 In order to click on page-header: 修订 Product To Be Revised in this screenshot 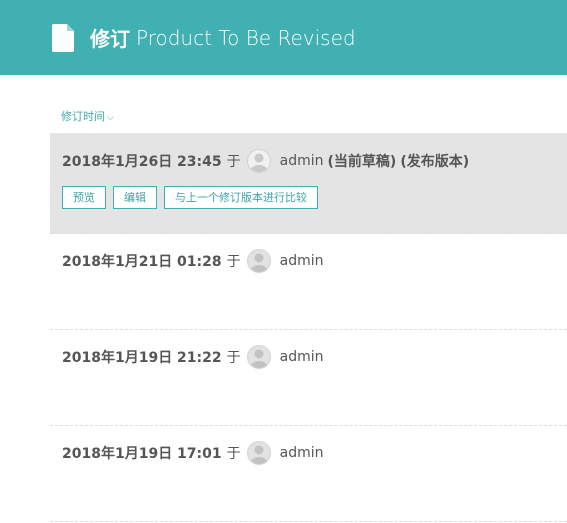, I will do `click(283, 37)`.